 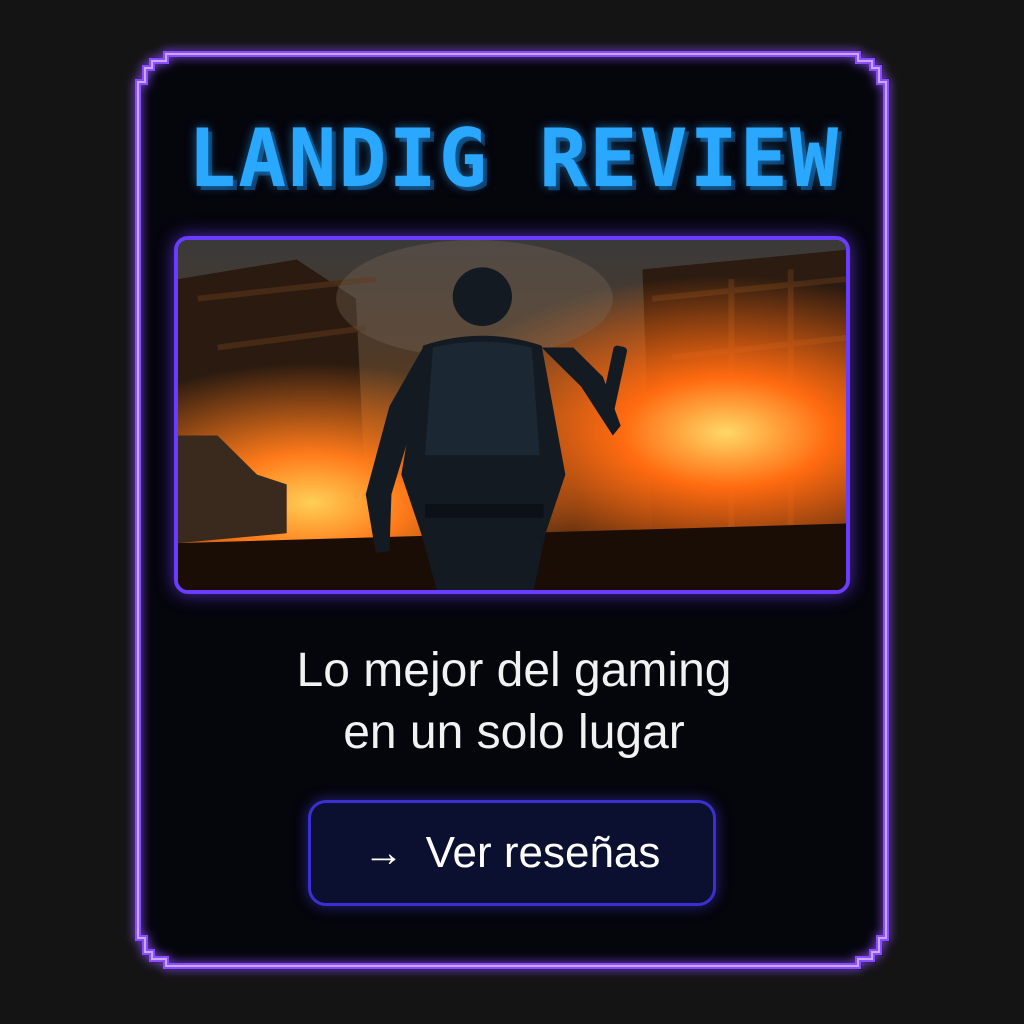 I want to click on view-reviews-button: → Ver reseñas, so click(x=512, y=853).